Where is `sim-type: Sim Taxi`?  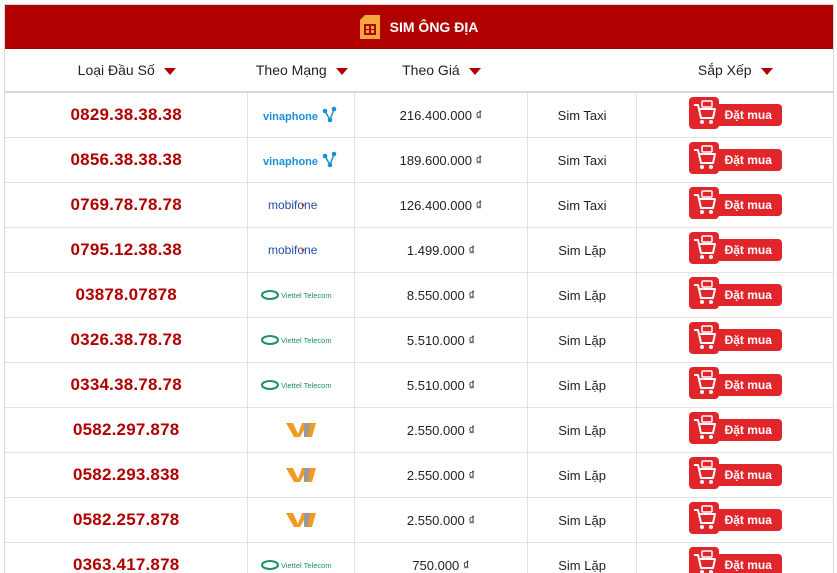
sim-type: Sim Taxi is located at coordinates (582, 160).